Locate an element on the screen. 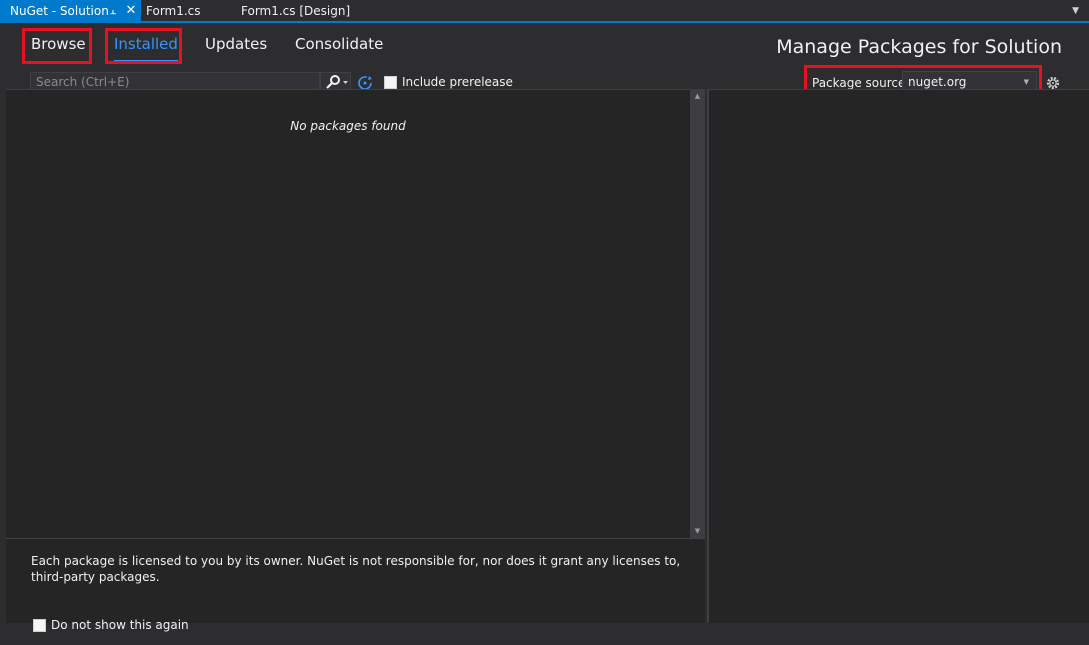  tab-form1-cs: Form1.cs is located at coordinates (173, 11).